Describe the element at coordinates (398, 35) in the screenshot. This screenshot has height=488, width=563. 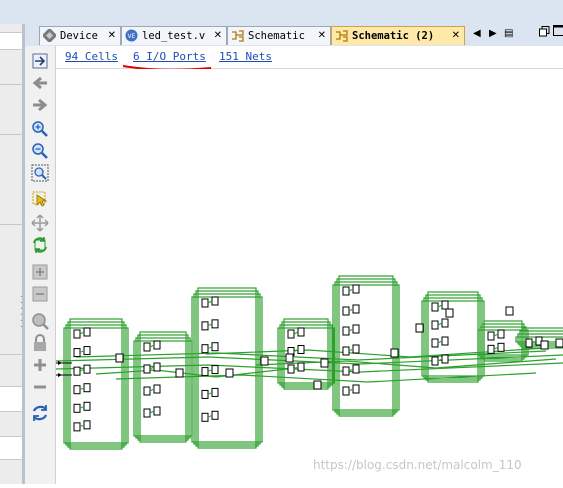
I see `tab-schematic-2: Schematic (2) ✕` at that location.